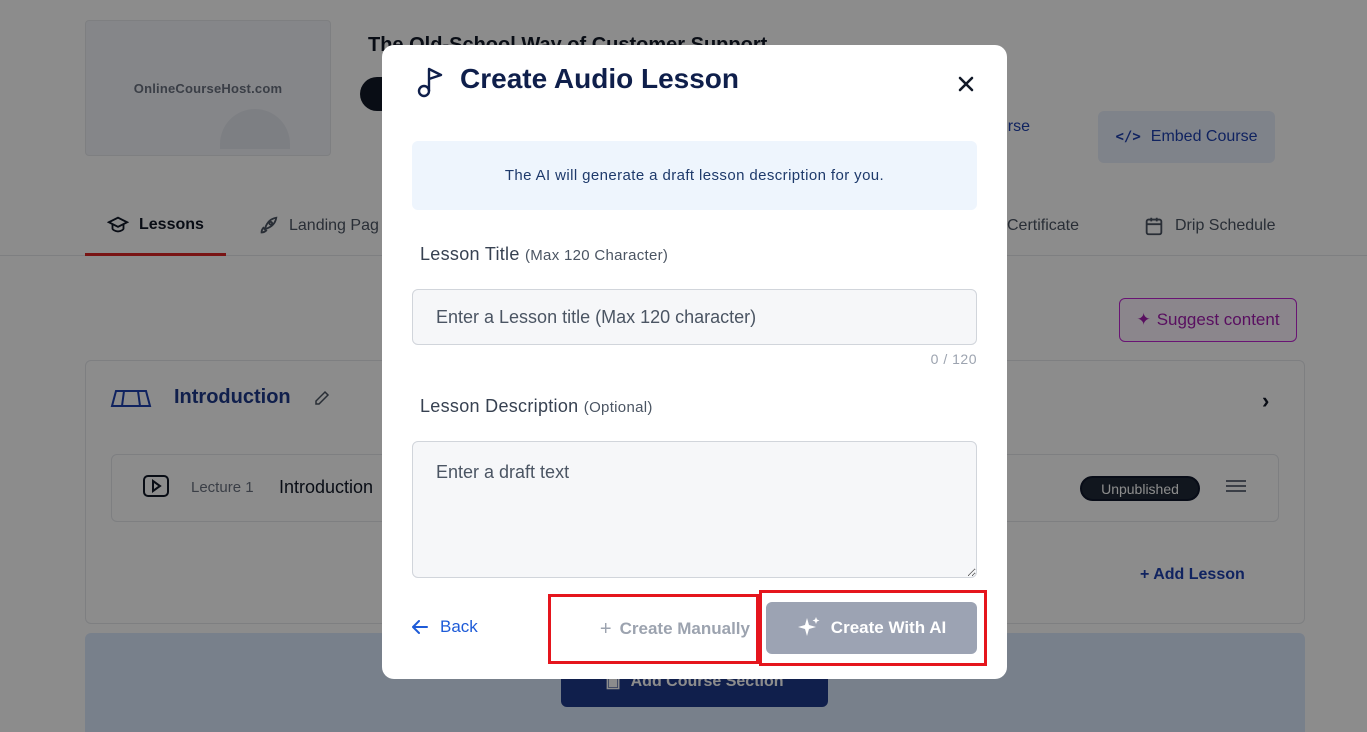 This screenshot has height=732, width=1367. I want to click on close-icon, so click(966, 84).